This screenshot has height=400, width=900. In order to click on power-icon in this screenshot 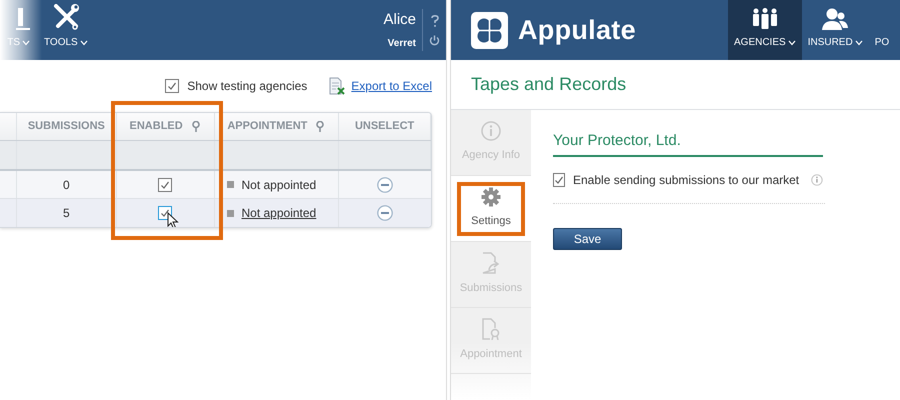, I will do `click(434, 40)`.